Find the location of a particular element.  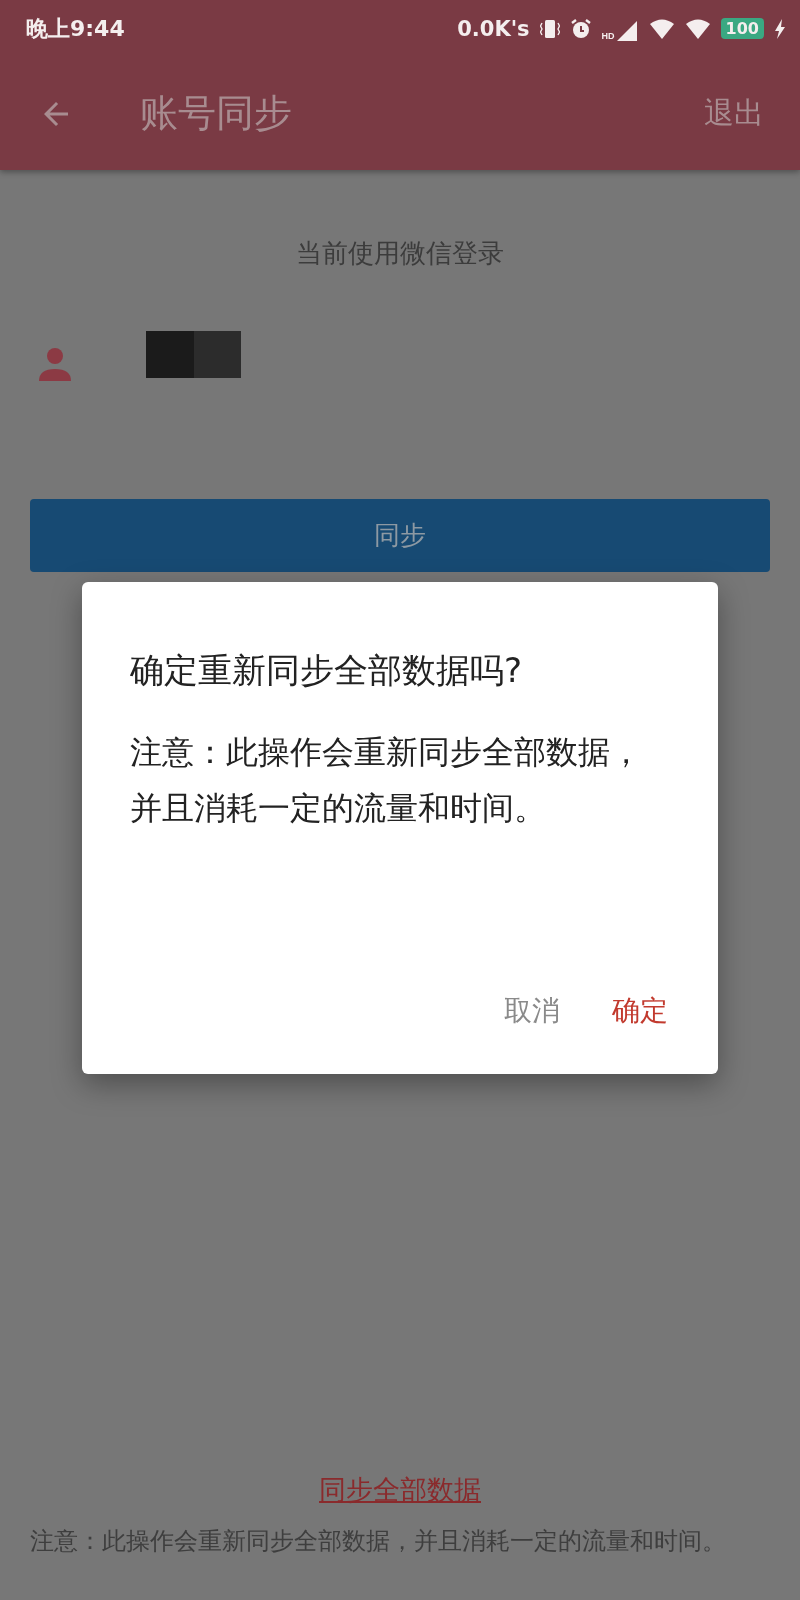

screen-title: 账号同步 is located at coordinates (216, 113).